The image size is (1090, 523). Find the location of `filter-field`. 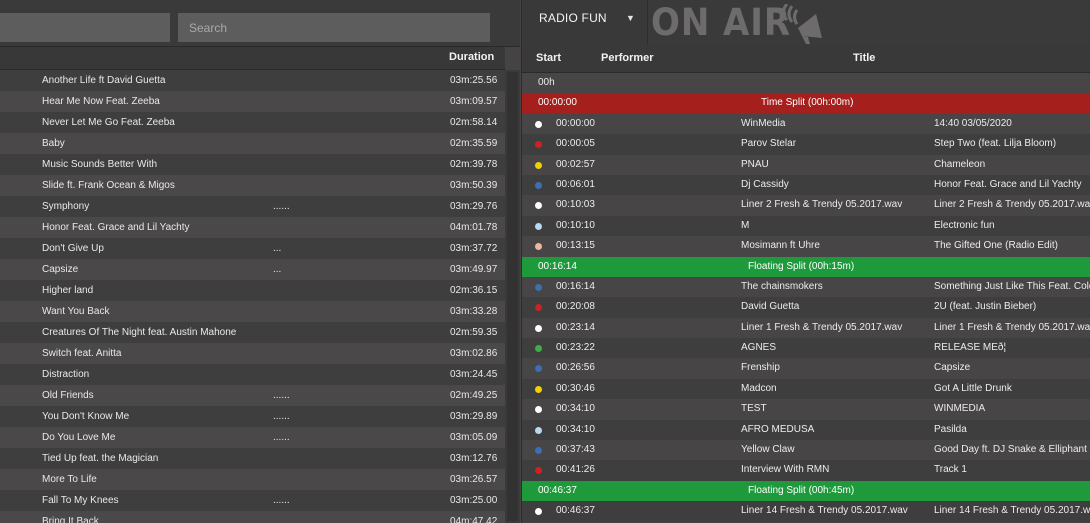

filter-field is located at coordinates (85, 27).